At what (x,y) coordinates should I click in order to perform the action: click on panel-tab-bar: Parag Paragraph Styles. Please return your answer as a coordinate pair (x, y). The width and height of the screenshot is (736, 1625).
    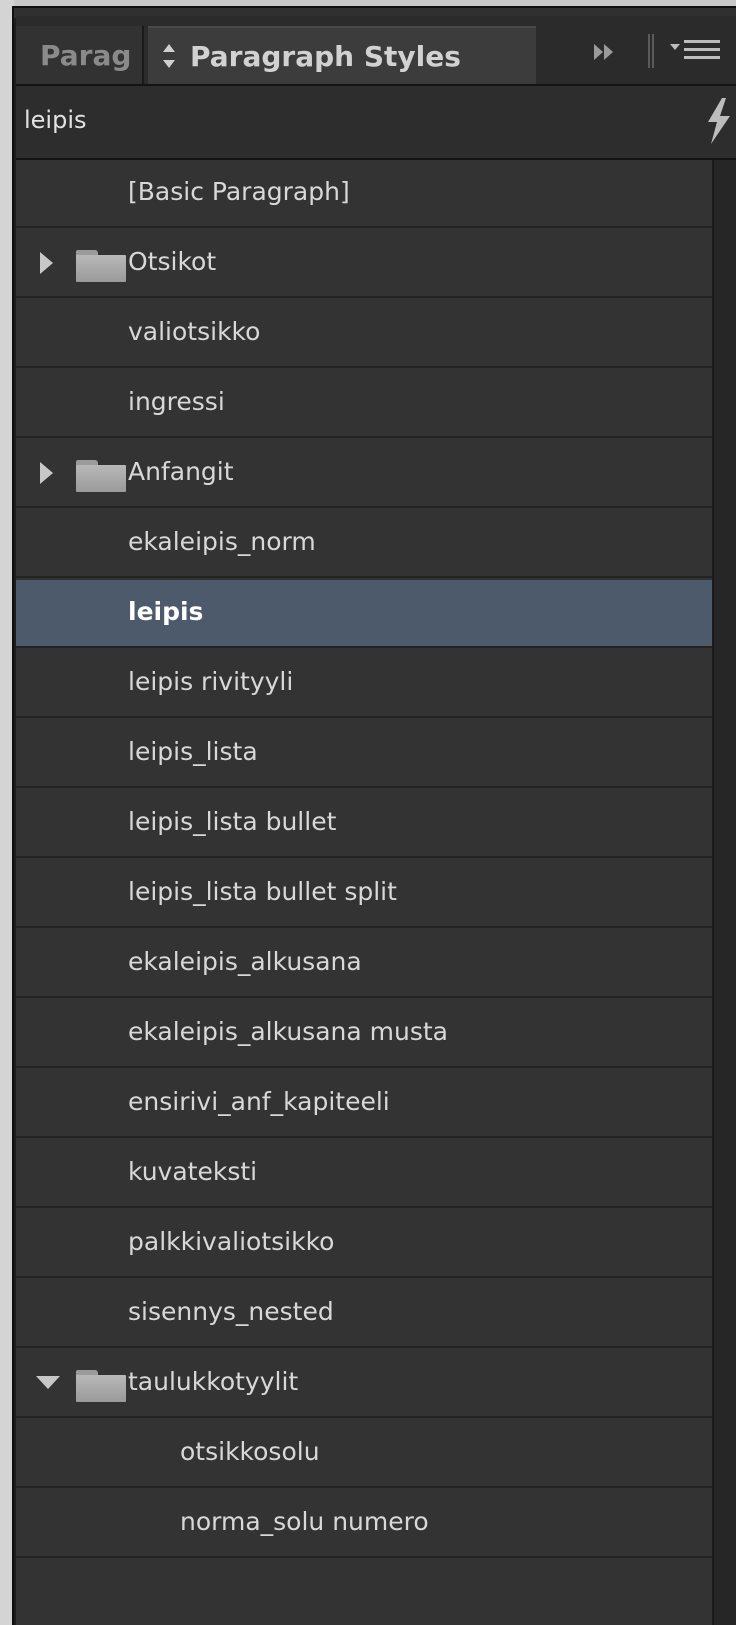
    Looking at the image, I should click on (376, 51).